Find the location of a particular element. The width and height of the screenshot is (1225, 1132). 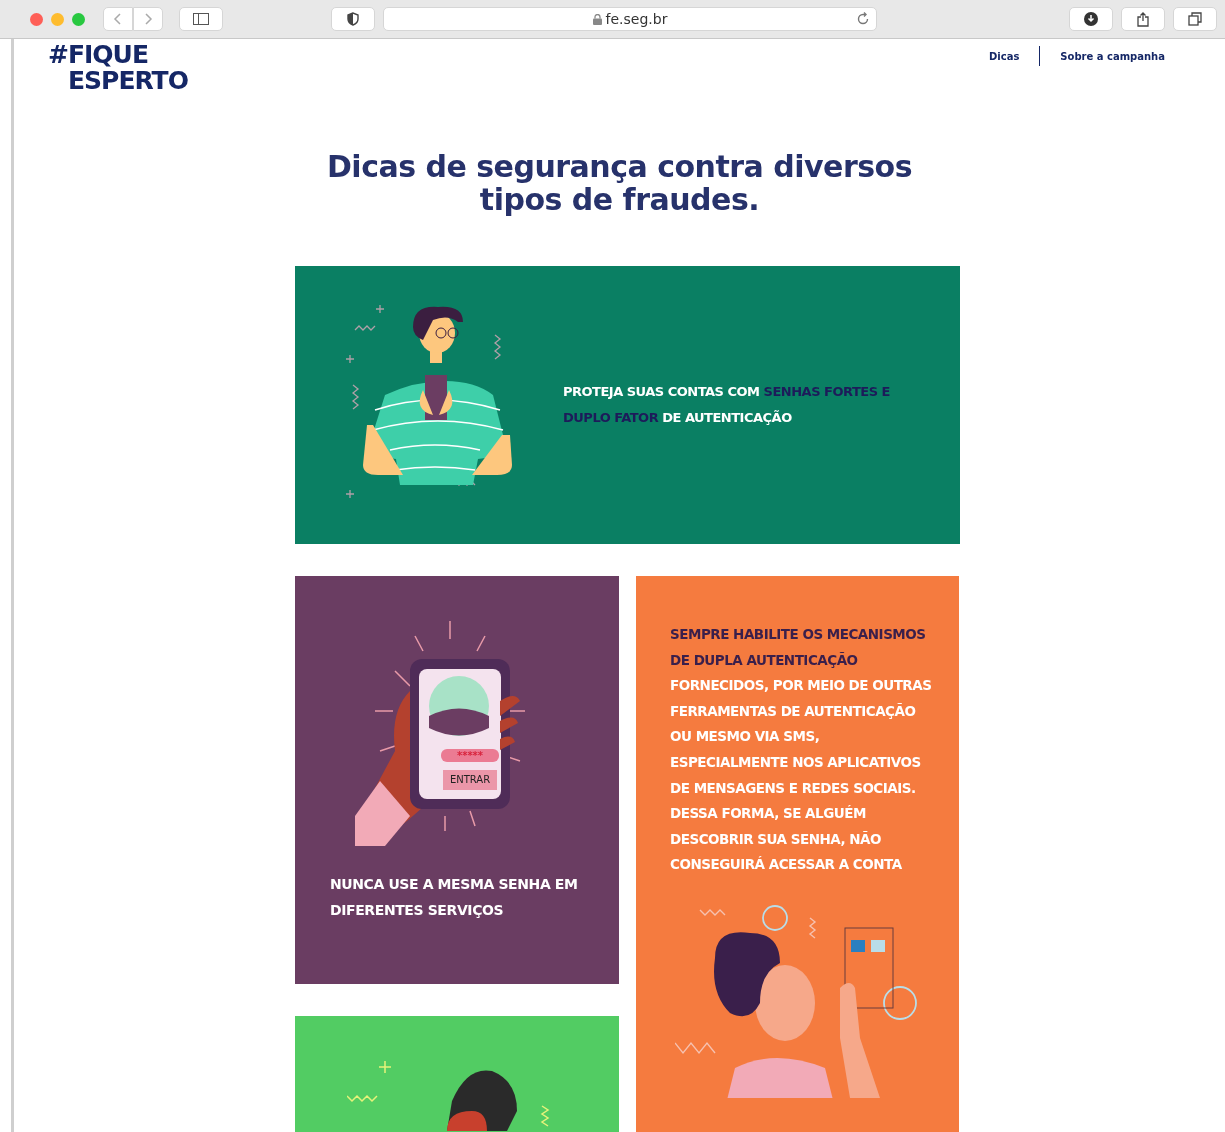

sidebar-icon is located at coordinates (201, 19).